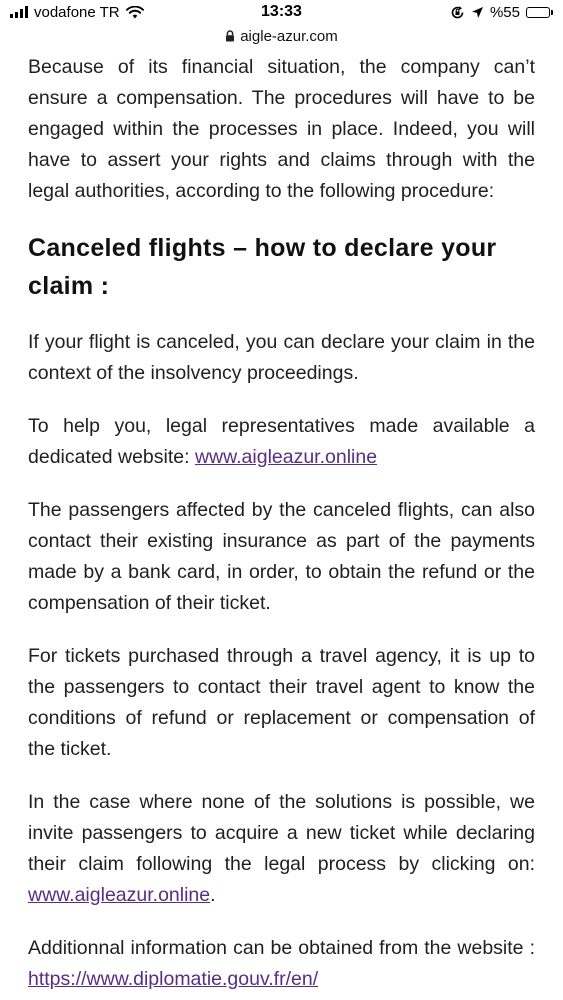  Describe the element at coordinates (230, 36) in the screenshot. I see `lock-icon` at that location.